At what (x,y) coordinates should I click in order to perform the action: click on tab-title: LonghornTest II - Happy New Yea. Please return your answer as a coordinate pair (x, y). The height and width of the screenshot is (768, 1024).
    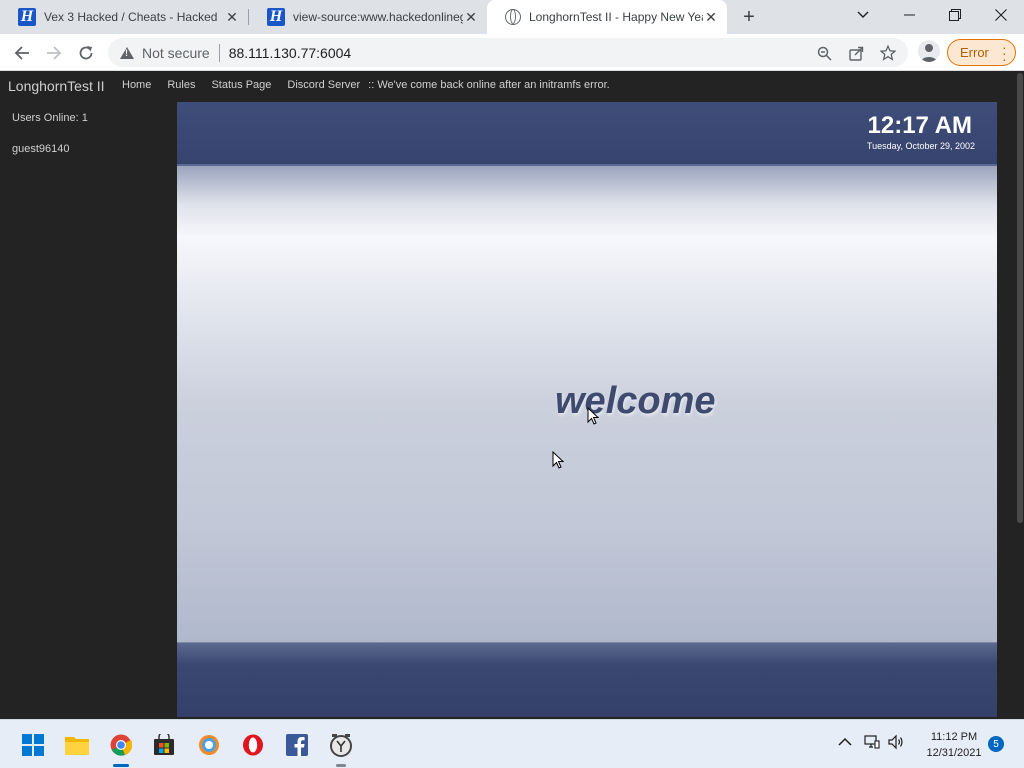
    Looking at the image, I should click on (616, 17).